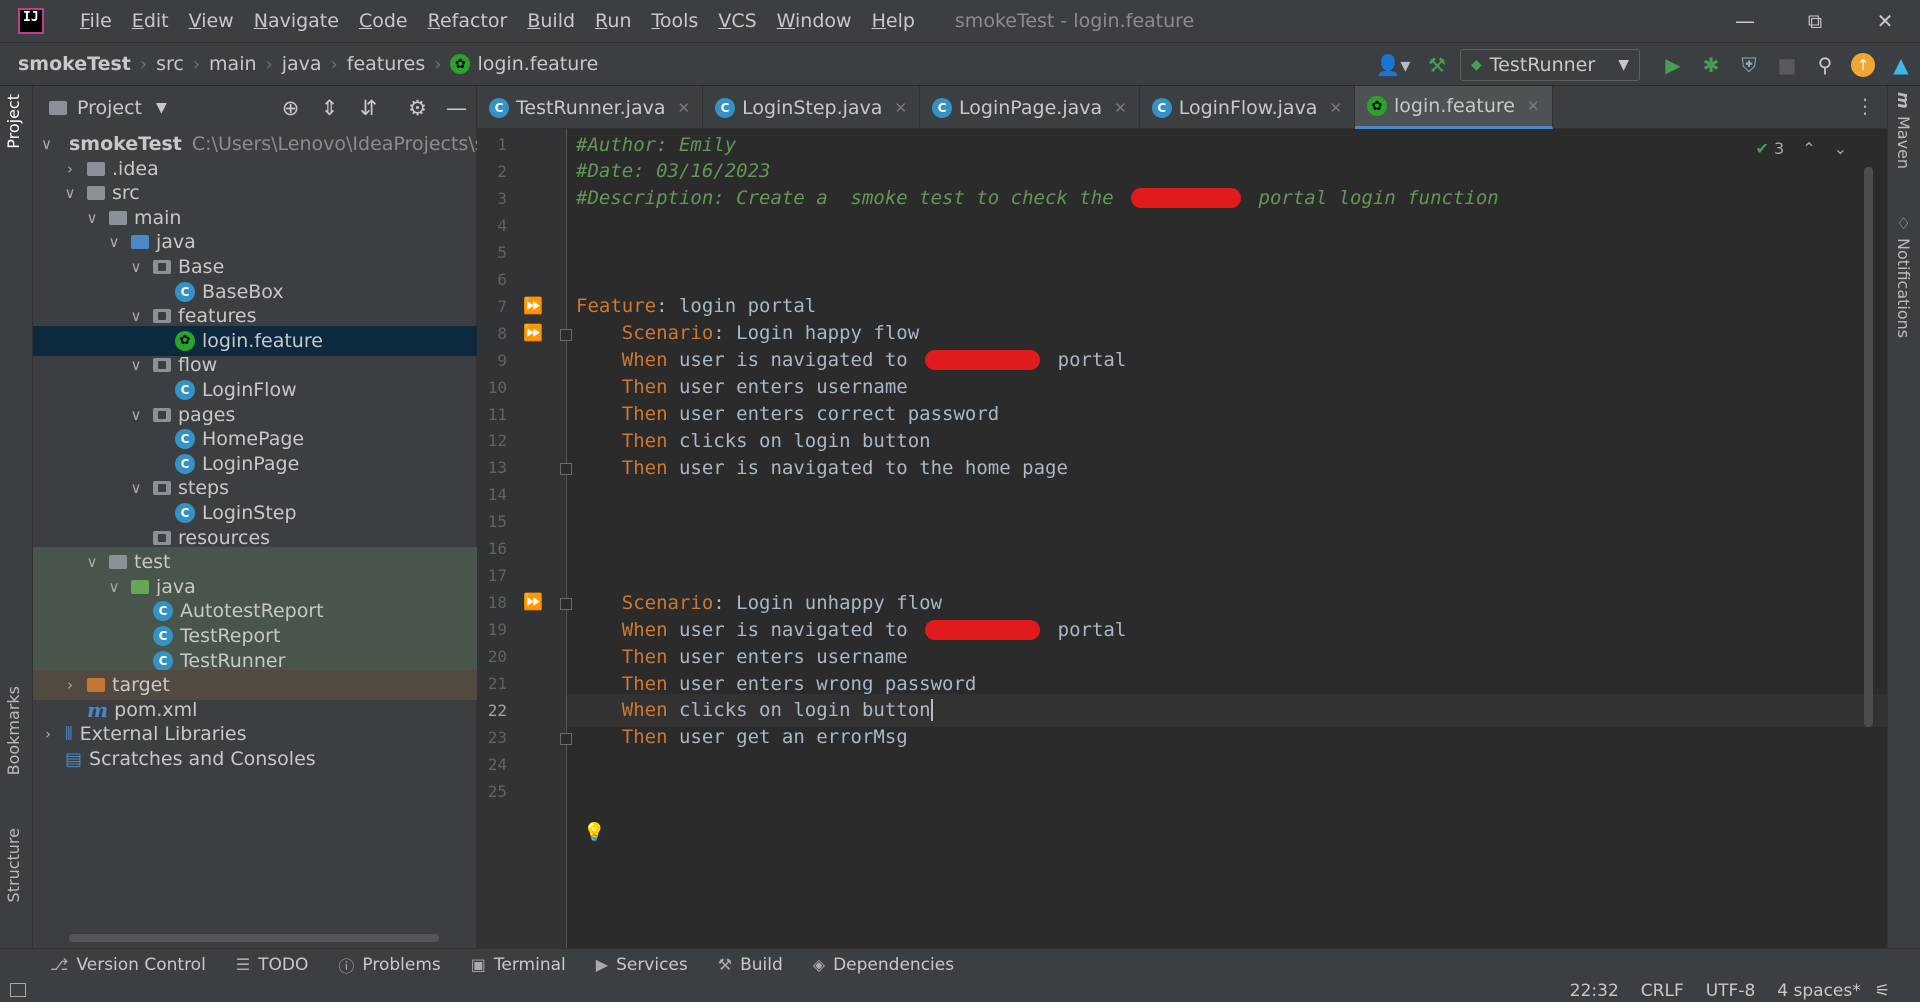 The image size is (1920, 1002). I want to click on previous-highlight-icon: ⌃, so click(1808, 148).